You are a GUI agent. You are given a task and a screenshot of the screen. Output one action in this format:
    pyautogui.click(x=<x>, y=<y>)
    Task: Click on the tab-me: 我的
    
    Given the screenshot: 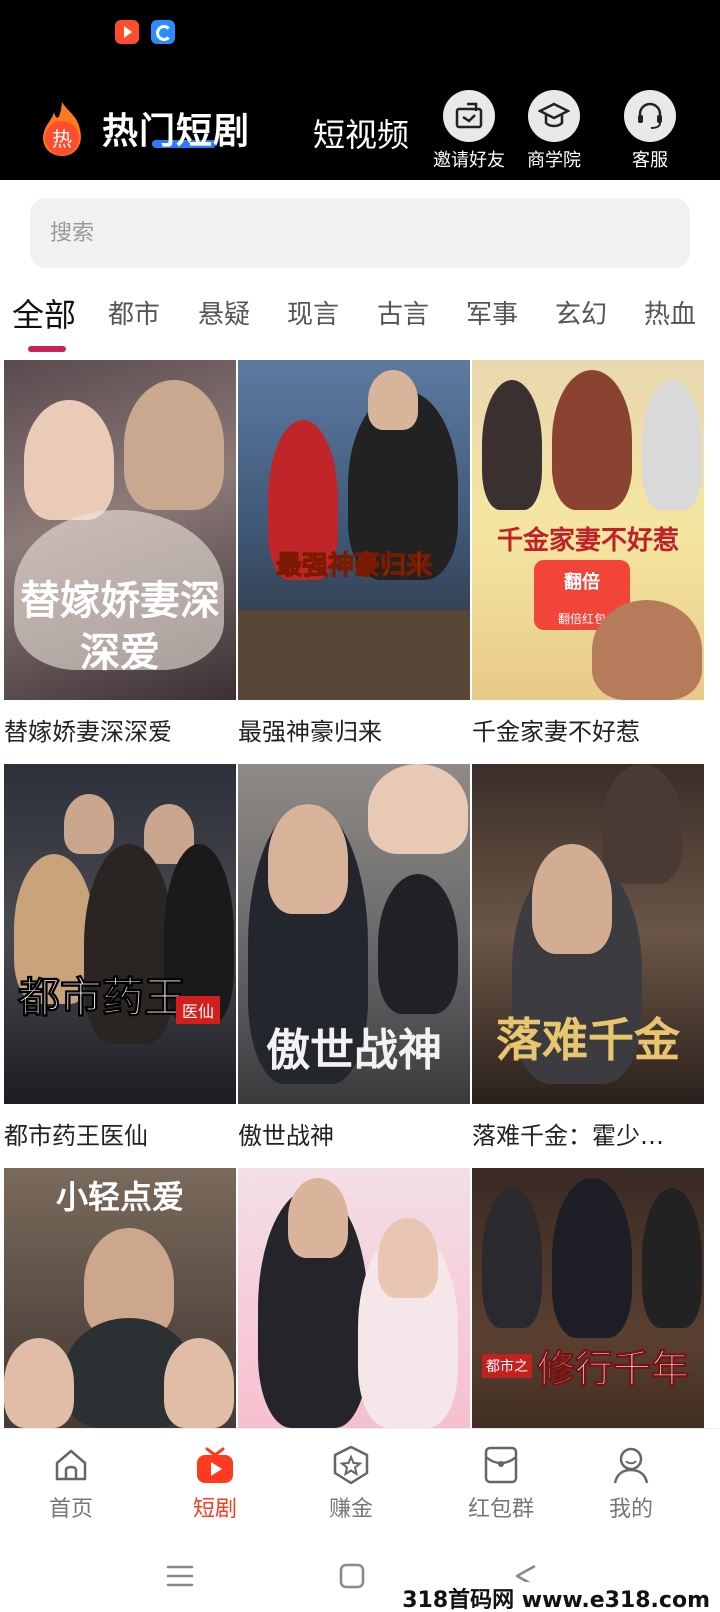 What is the action you would take?
    pyautogui.click(x=631, y=1484)
    